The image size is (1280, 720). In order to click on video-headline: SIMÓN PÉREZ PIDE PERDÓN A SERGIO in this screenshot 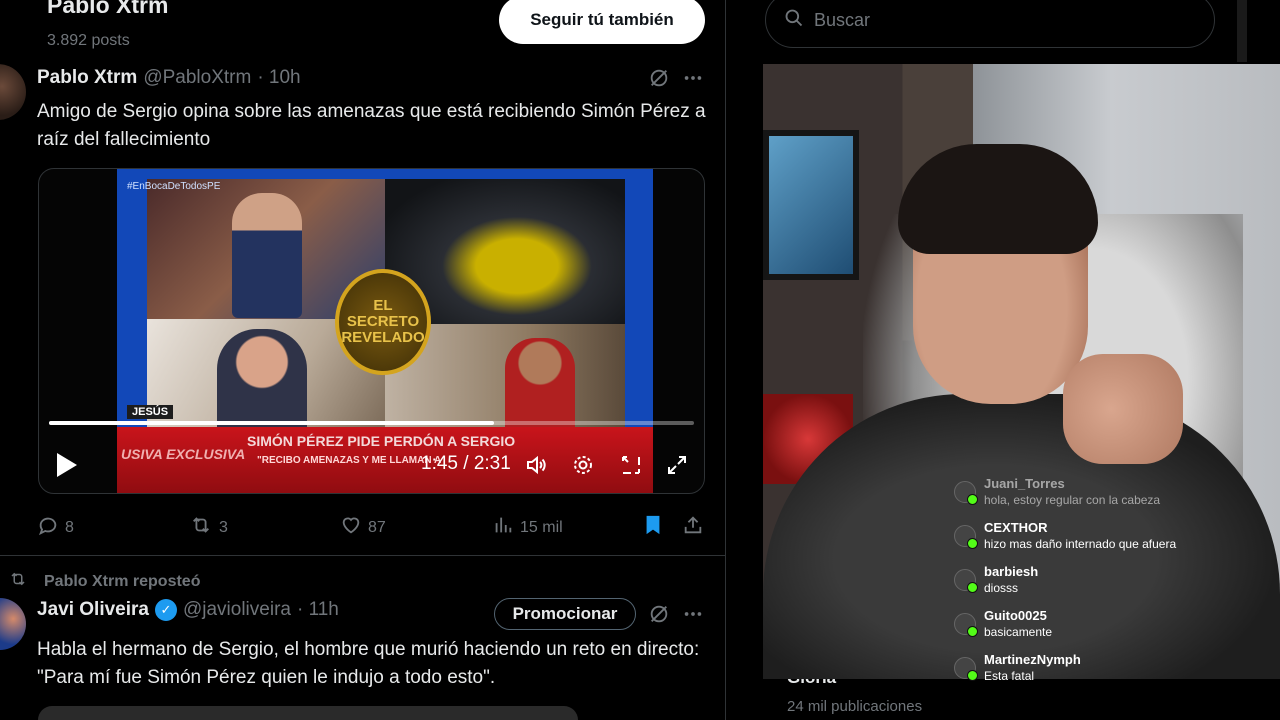, I will do `click(381, 441)`.